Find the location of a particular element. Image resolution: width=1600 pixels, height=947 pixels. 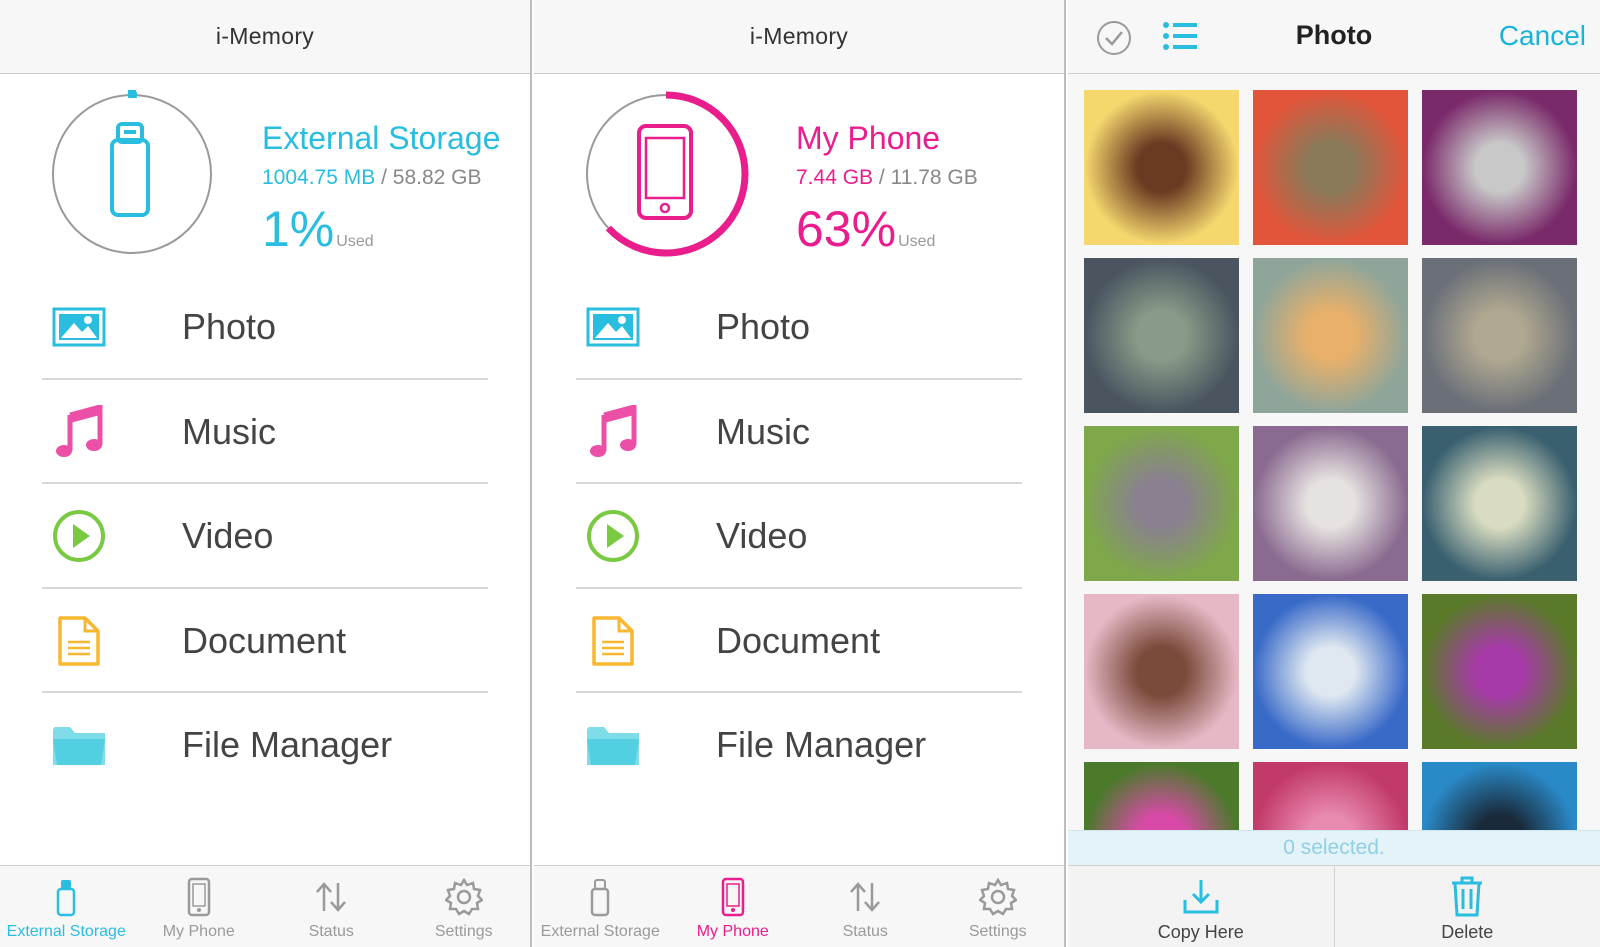

play-circle-icon is located at coordinates (79, 536).